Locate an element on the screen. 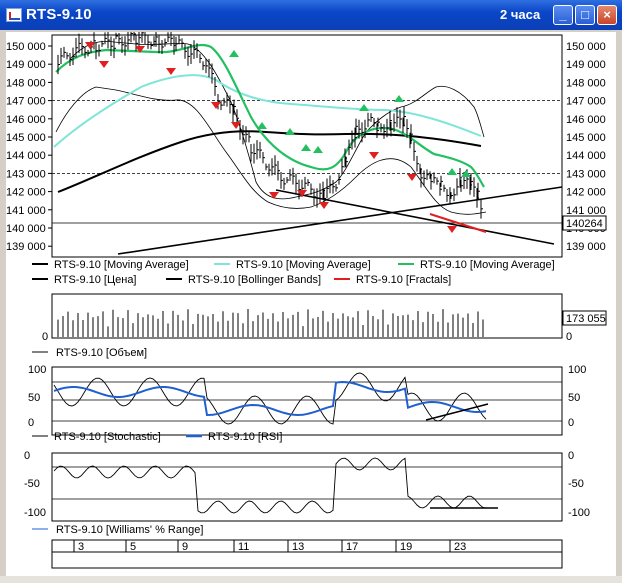  close-button: × is located at coordinates (607, 15).